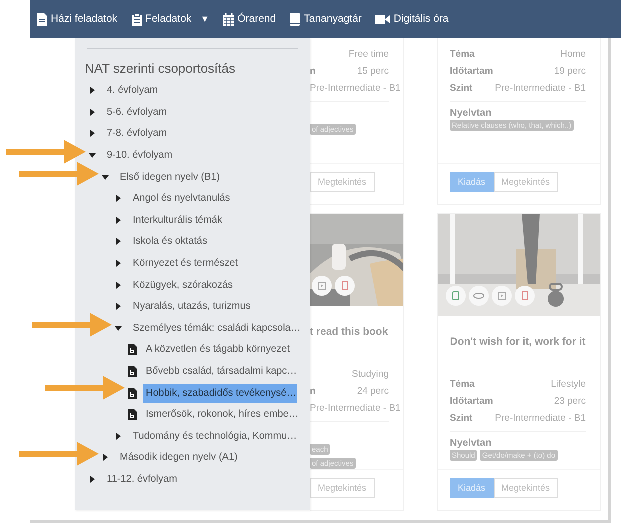 This screenshot has height=527, width=621. What do you see at coordinates (373, 71) in the screenshot?
I see `field-value: 15 perc` at bounding box center [373, 71].